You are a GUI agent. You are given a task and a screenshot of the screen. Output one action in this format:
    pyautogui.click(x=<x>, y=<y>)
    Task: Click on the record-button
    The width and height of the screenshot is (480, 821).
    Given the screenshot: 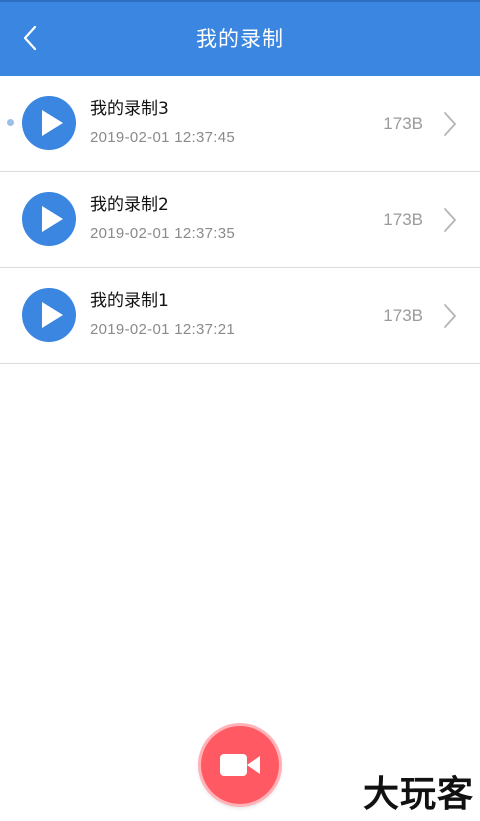 What is the action you would take?
    pyautogui.click(x=240, y=765)
    